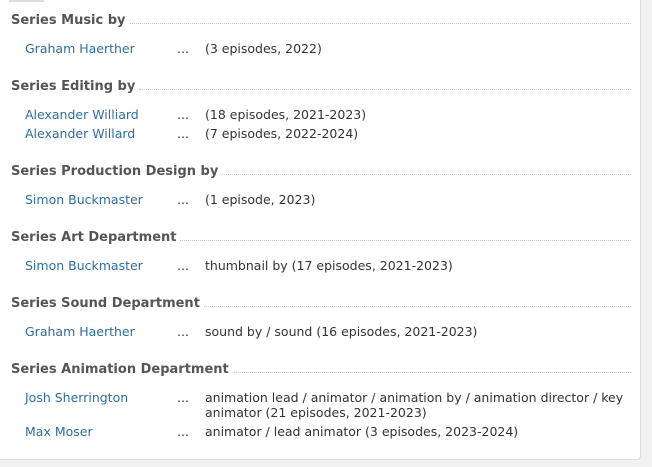 The height and width of the screenshot is (467, 652). What do you see at coordinates (321, 87) in the screenshot?
I see `section-header: Series Editing by` at bounding box center [321, 87].